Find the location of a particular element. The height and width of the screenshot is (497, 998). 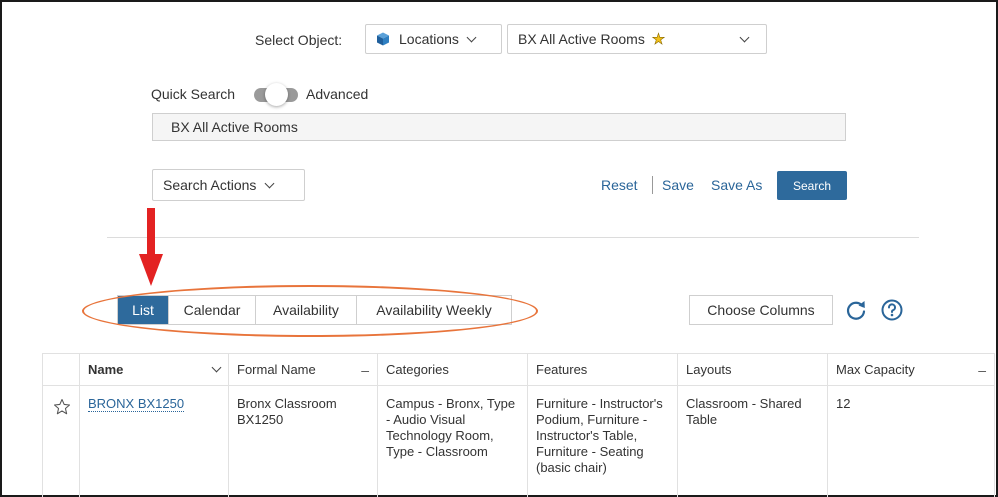

star-icon is located at coordinates (62, 407).